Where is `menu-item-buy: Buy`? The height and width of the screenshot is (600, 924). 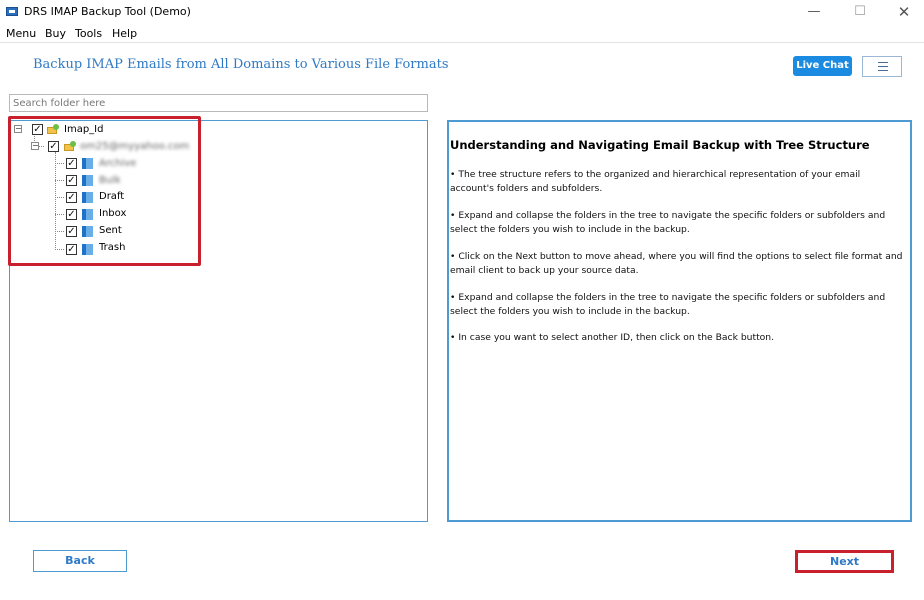 menu-item-buy: Buy is located at coordinates (55, 33).